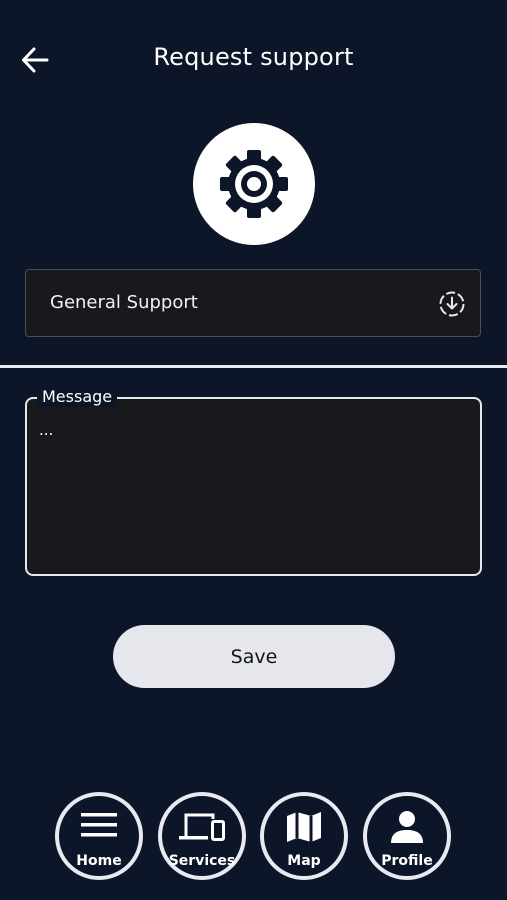  Describe the element at coordinates (304, 861) in the screenshot. I see `nav-map-label: Map` at that location.